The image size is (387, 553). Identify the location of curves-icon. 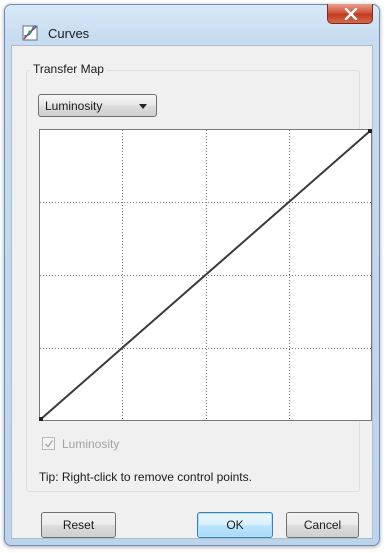
(31, 33).